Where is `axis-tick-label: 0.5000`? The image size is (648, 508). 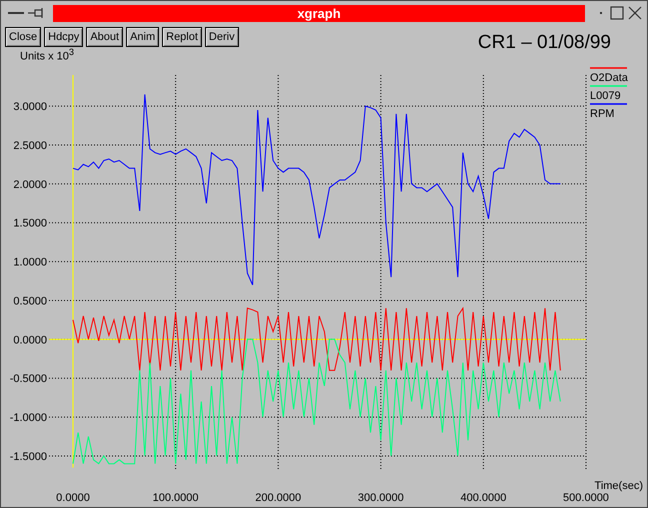 axis-tick-label: 0.5000 is located at coordinates (30, 301).